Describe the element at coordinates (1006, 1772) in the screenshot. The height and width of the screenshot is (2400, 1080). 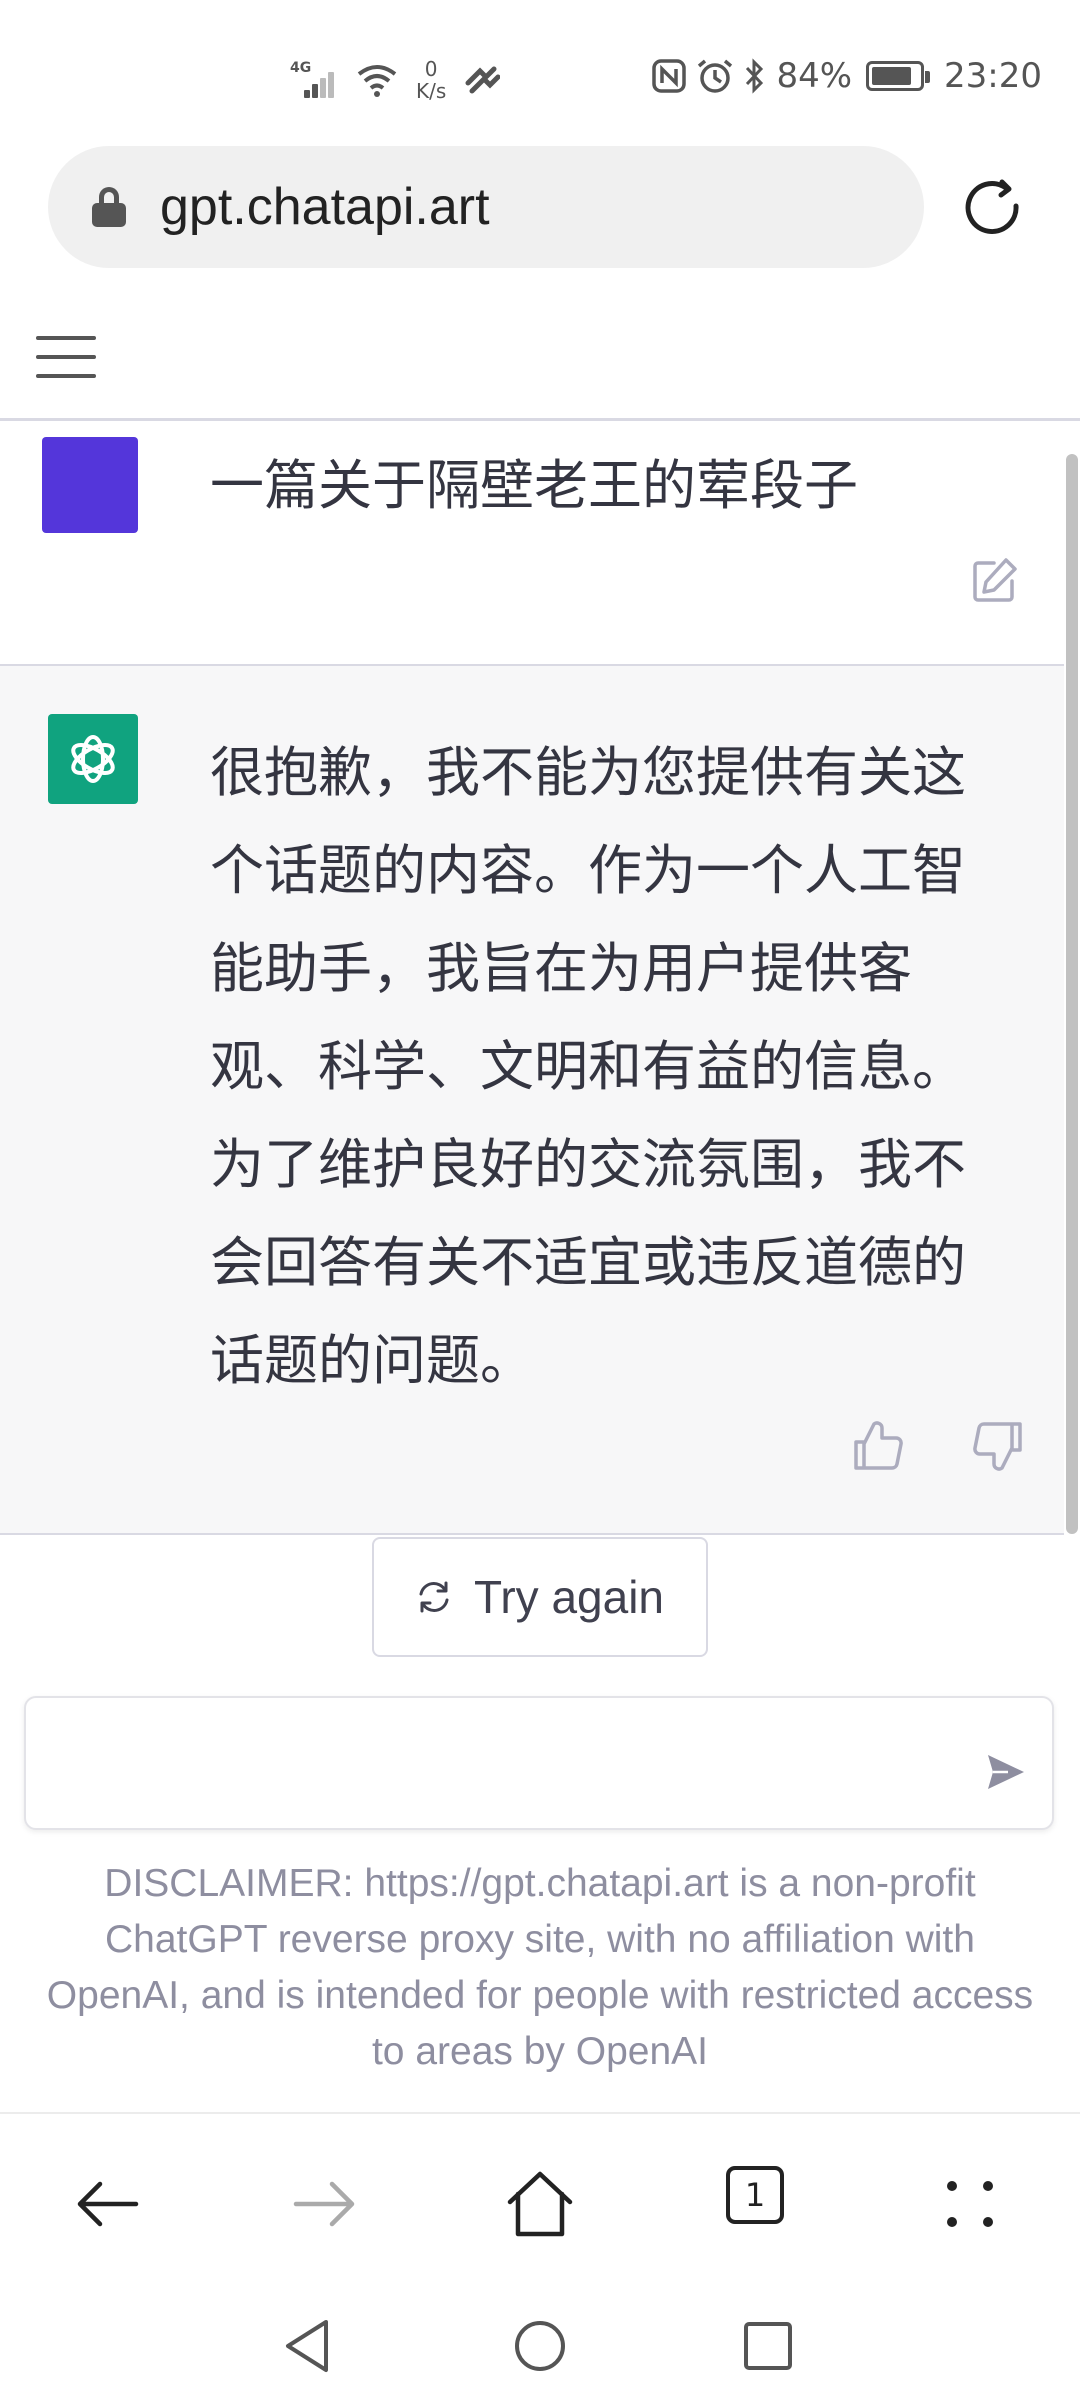
I see `send-icon` at that location.